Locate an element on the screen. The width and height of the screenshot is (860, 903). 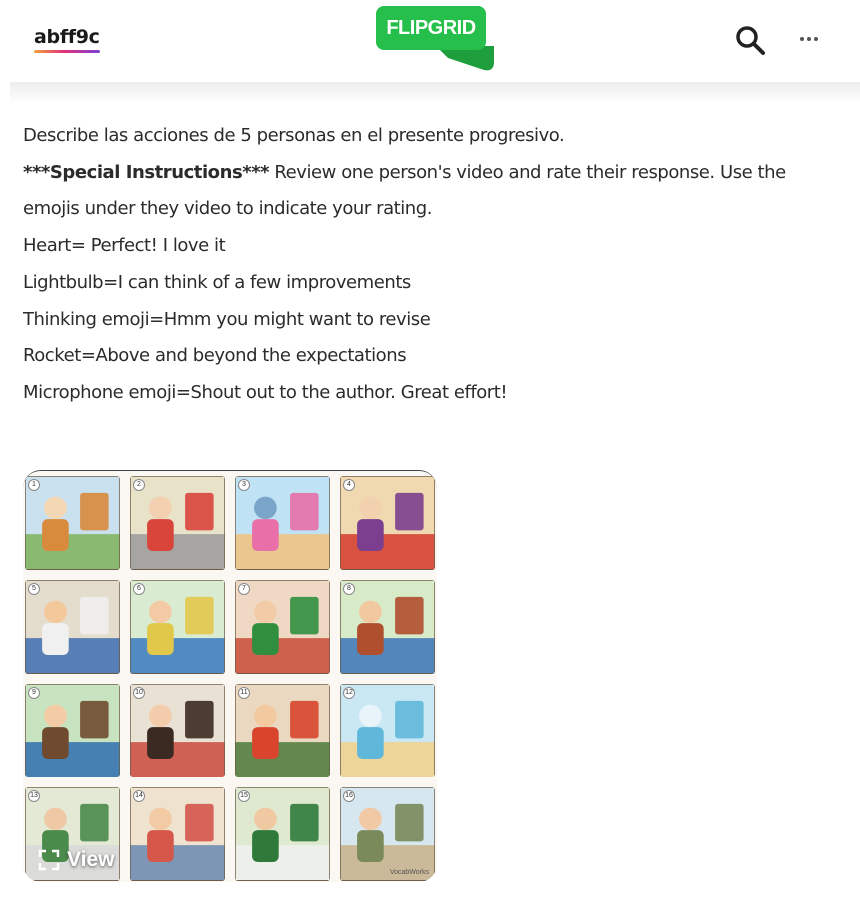
cell-number: 1 is located at coordinates (34, 485).